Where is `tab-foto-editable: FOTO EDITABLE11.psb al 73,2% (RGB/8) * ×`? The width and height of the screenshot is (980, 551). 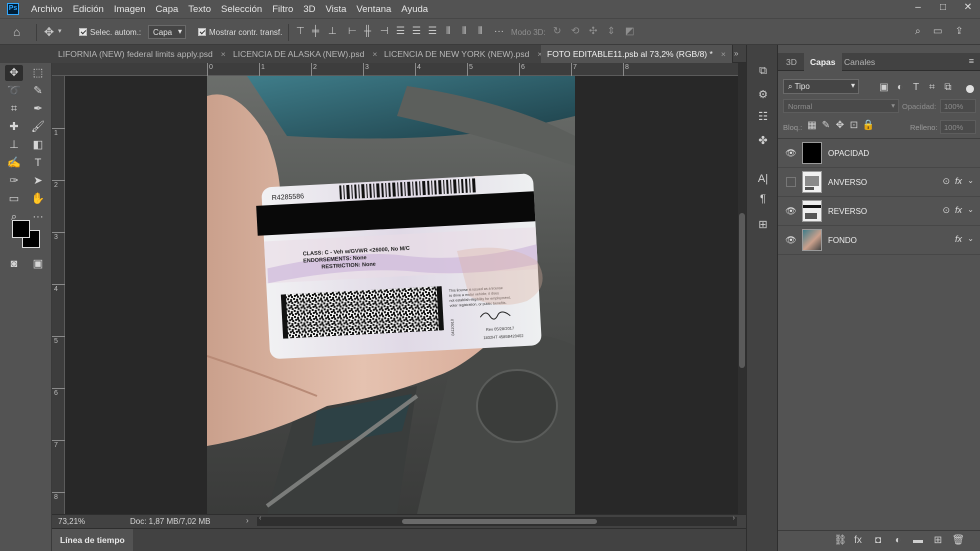 tab-foto-editable: FOTO EDITABLE11.psb al 73,2% (RGB/8) * × is located at coordinates (637, 54).